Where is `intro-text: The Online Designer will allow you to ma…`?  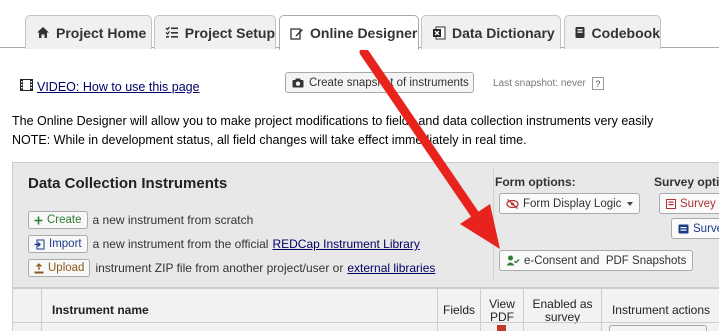
intro-text: The Online Designer will allow you to ma… is located at coordinates (332, 131).